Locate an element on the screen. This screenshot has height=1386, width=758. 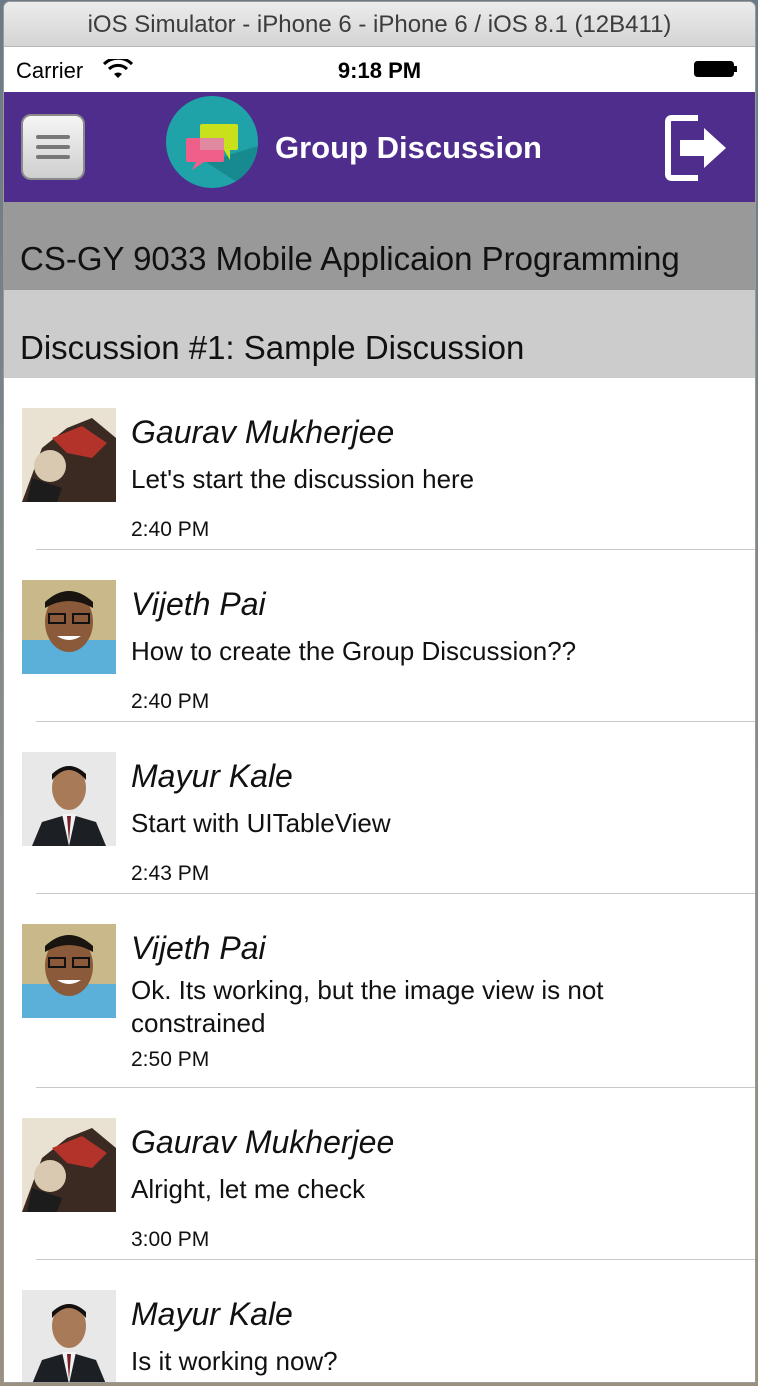
message-time: 2:50 PM is located at coordinates (170, 1059).